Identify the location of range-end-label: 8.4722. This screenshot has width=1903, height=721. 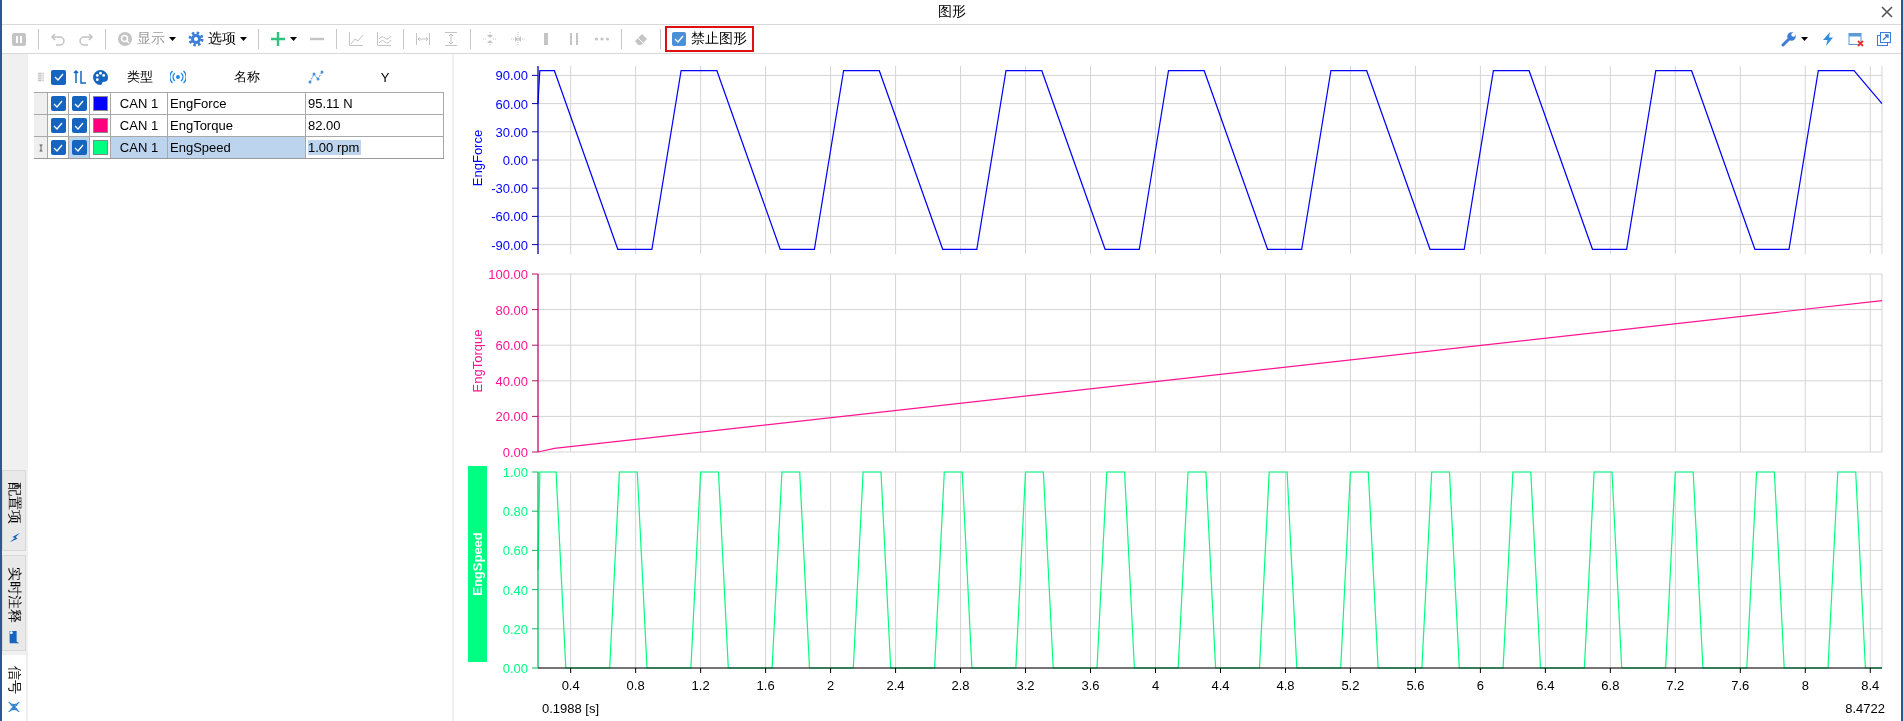
(1865, 708).